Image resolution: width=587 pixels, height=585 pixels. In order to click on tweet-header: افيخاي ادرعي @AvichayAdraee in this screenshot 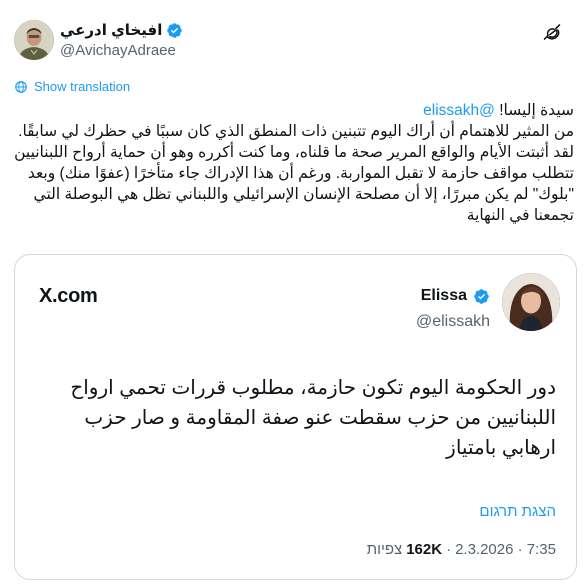, I will do `click(293, 35)`.